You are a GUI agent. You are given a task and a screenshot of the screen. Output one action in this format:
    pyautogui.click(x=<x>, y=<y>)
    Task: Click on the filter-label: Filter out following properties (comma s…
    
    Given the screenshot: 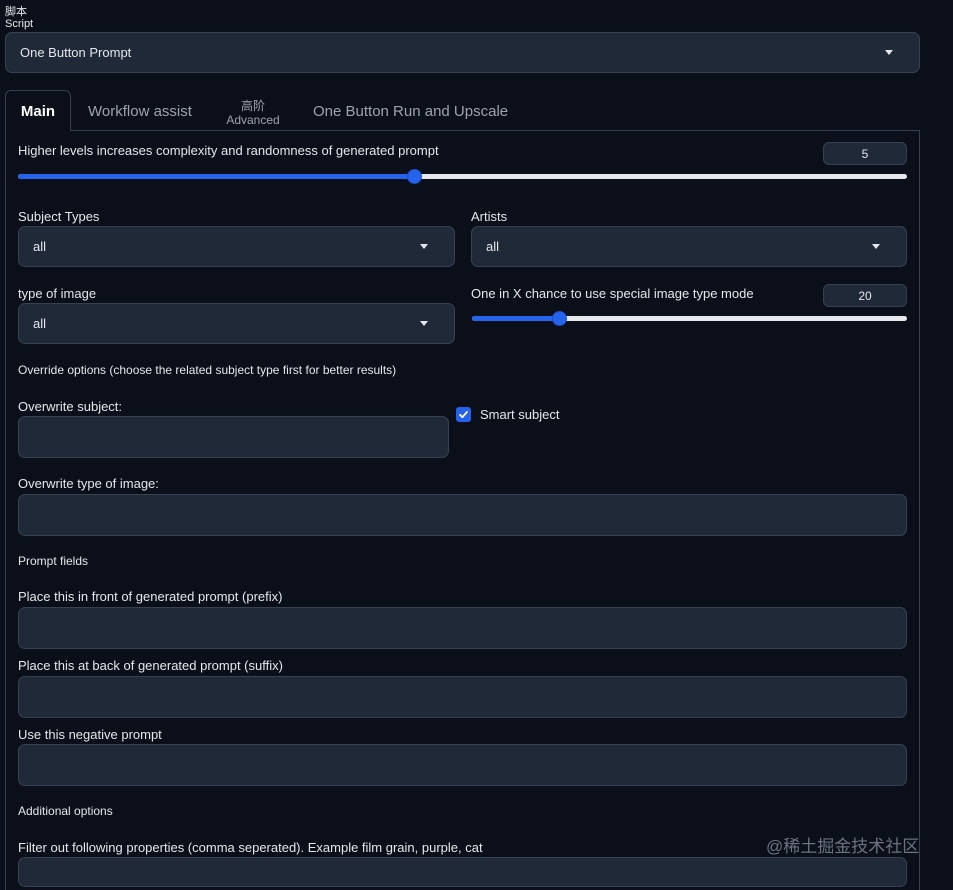 What is the action you would take?
    pyautogui.click(x=250, y=847)
    